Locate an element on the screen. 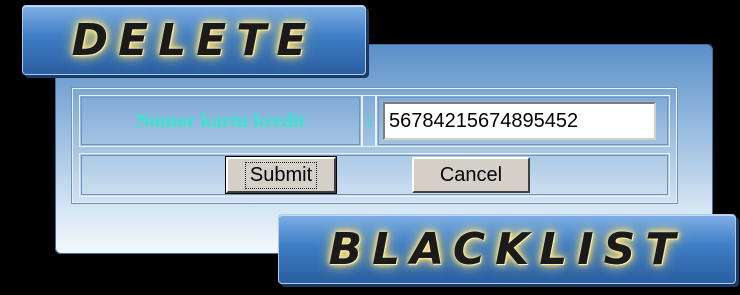 This screenshot has height=295, width=740. card-number-label: Nomor kartu kredit is located at coordinates (220, 120).